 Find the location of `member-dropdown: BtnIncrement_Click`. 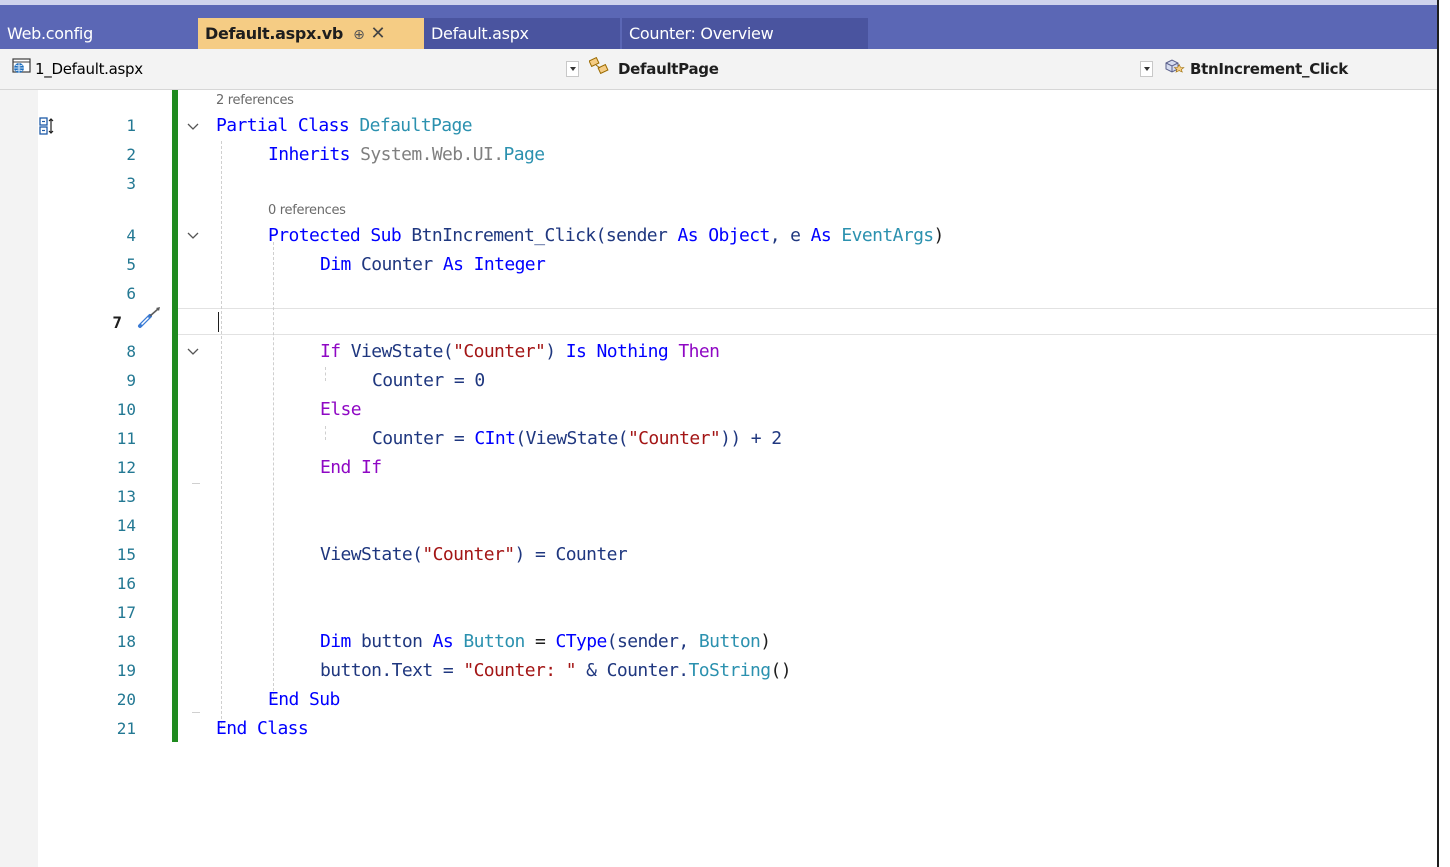

member-dropdown: BtnIncrement_Click is located at coordinates (1255, 69).